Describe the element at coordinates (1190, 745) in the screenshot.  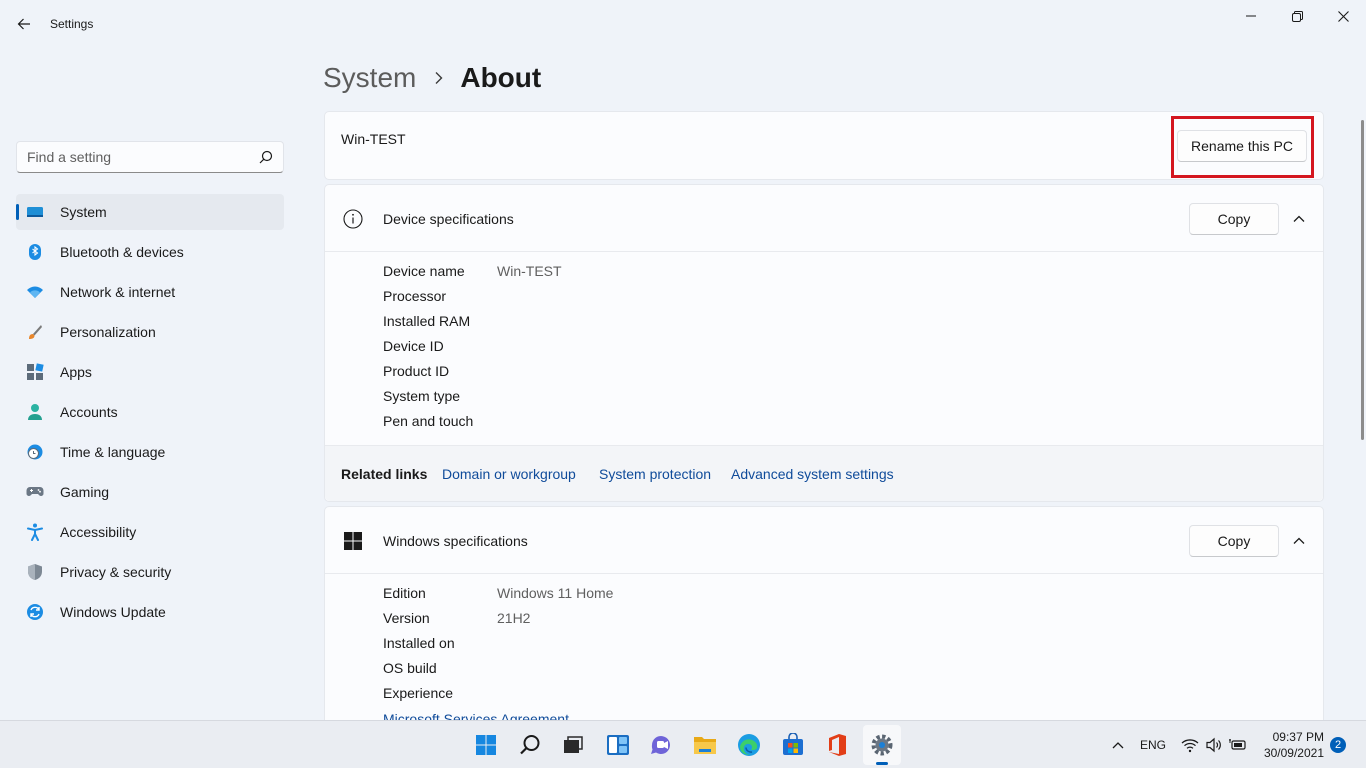
I see `wifi-icon` at that location.